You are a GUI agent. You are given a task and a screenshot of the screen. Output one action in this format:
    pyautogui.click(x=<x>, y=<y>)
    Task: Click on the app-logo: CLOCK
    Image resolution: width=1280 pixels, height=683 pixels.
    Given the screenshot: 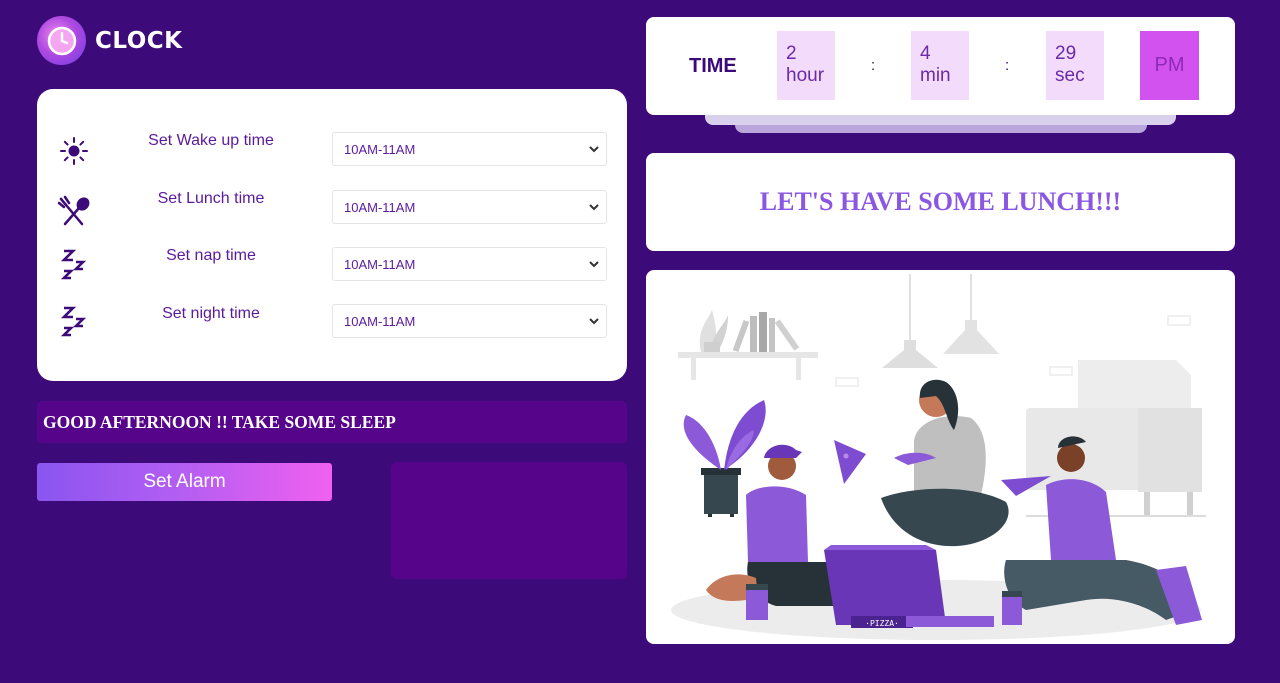 What is the action you would take?
    pyautogui.click(x=109, y=40)
    